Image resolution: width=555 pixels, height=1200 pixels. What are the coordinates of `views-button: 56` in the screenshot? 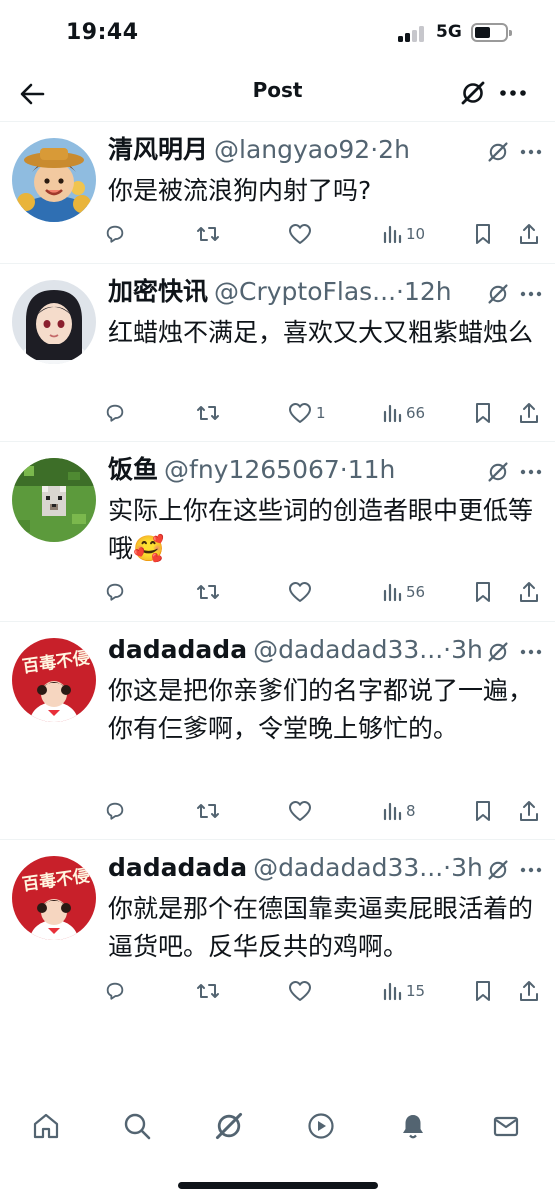 It's located at (403, 592).